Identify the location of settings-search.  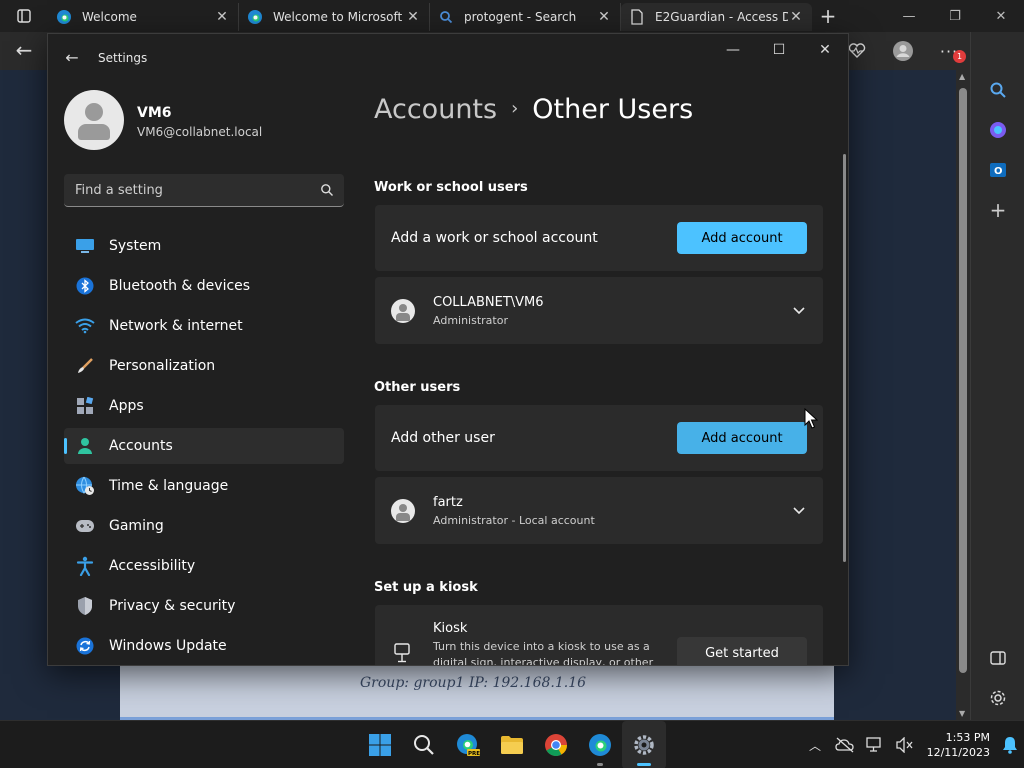
(204, 190).